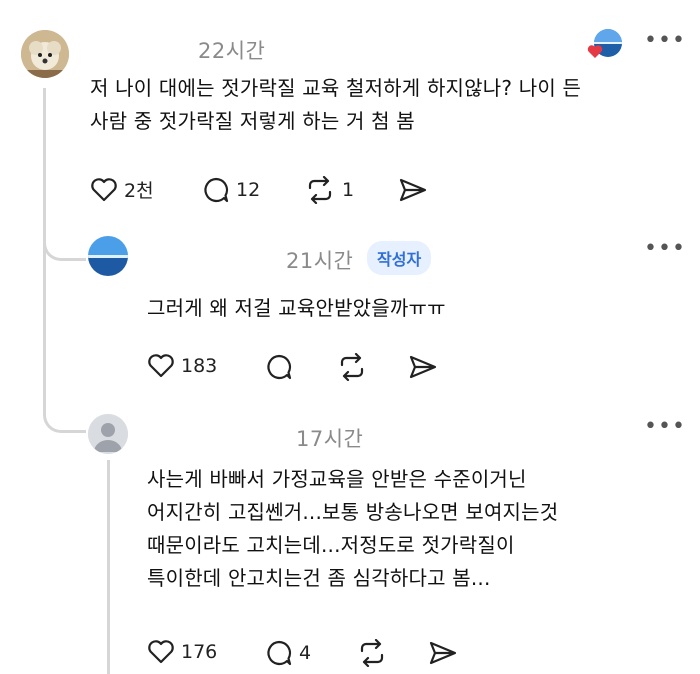 The width and height of the screenshot is (700, 674). Describe the element at coordinates (248, 190) in the screenshot. I see `reply-count: 12` at that location.